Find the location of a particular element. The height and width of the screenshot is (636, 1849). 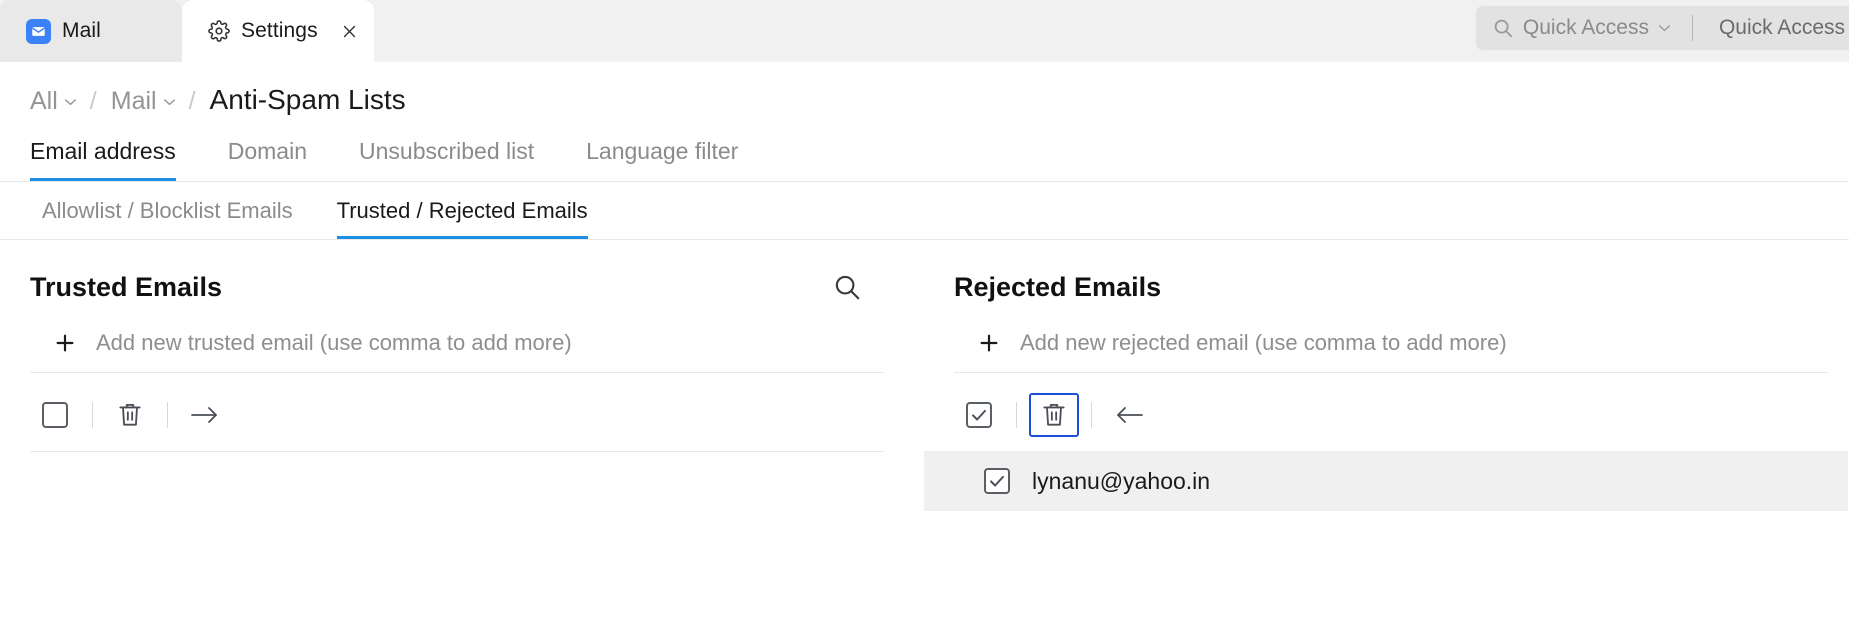

tab-settings-label: Settings is located at coordinates (279, 30).